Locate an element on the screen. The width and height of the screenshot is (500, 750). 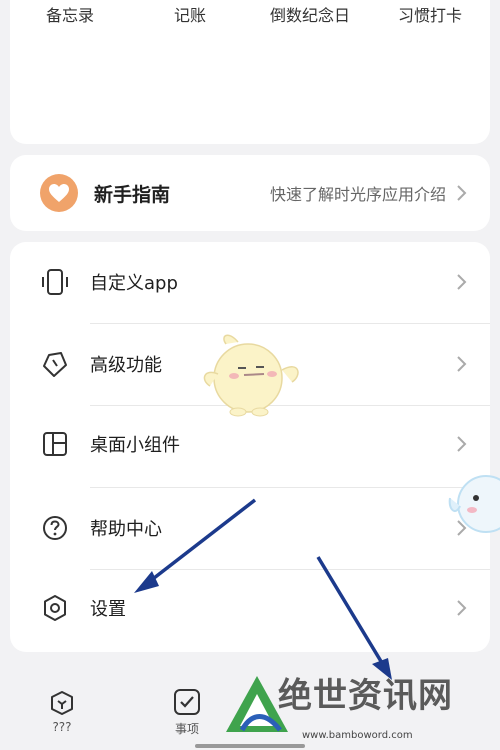
tab-tasks: 事项 is located at coordinates (187, 712).